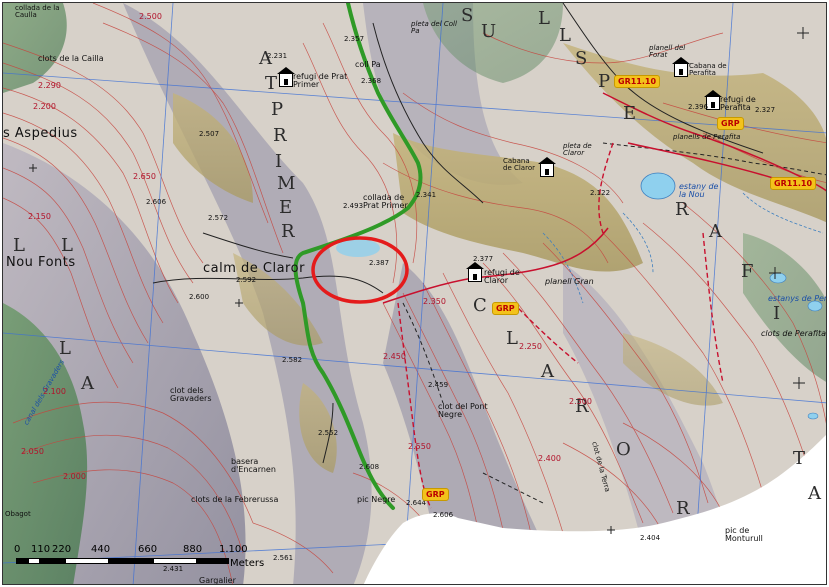 This screenshot has width=829, height=587. What do you see at coordinates (376, 499) in the screenshot?
I see `pic-negre-label: pic Negre` at bounding box center [376, 499].